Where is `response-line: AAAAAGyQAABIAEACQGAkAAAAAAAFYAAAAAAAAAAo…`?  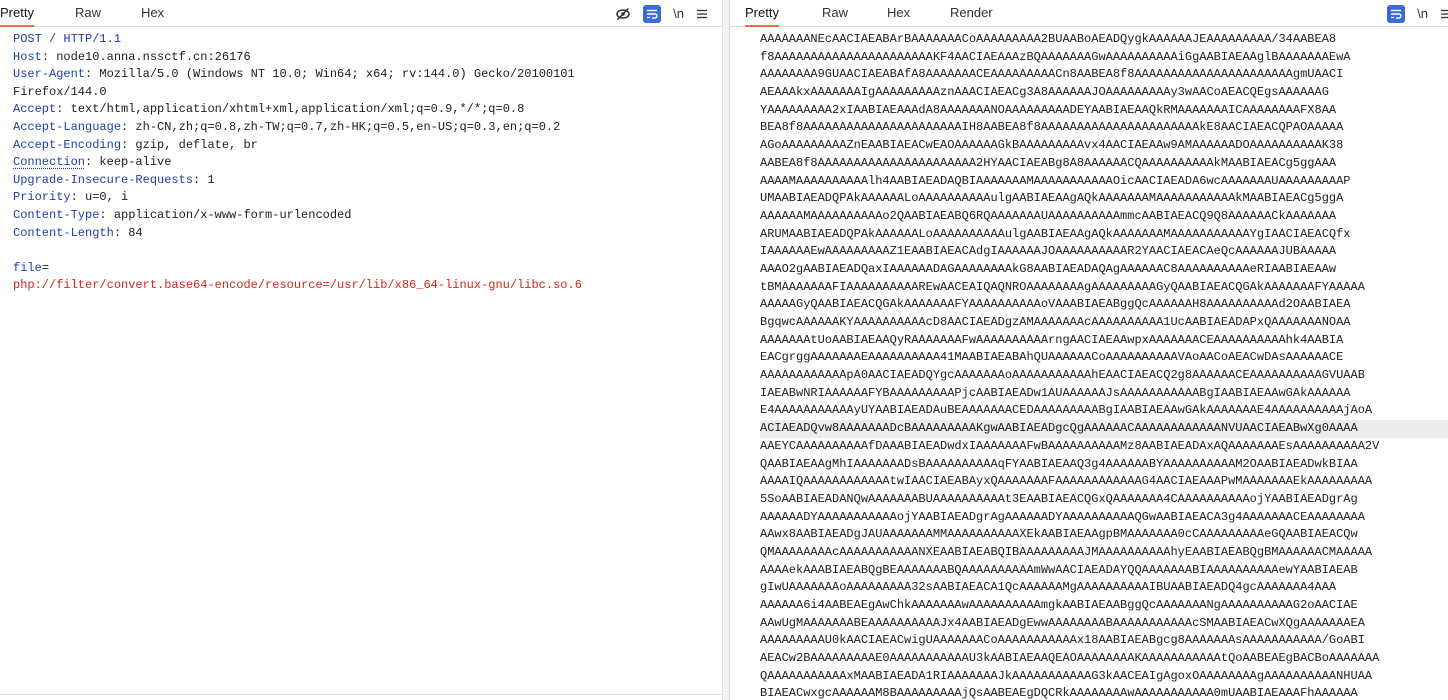 response-line: AAAAAGyQAABIAEACQGAkAAAAAAAFYAAAAAAAAAAo… is located at coordinates (1055, 304).